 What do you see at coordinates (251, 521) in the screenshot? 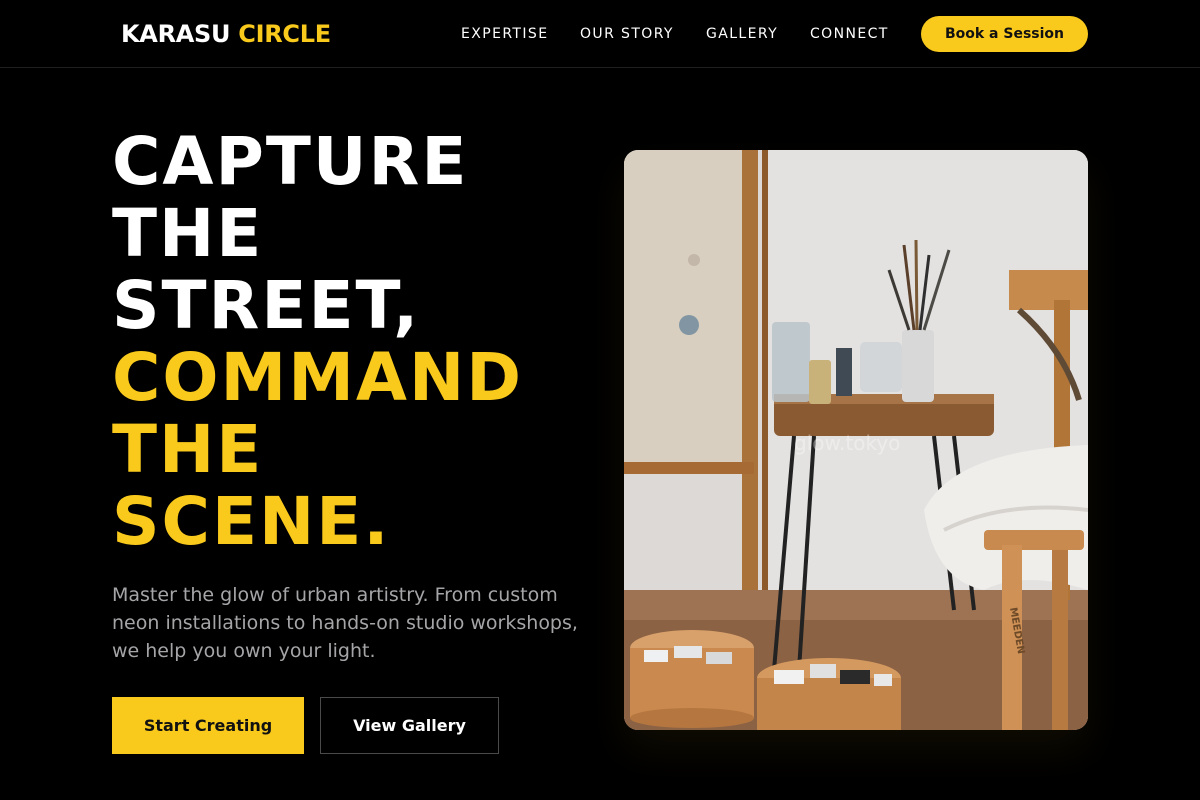
I see `headline-line-accent: SCENE.` at bounding box center [251, 521].